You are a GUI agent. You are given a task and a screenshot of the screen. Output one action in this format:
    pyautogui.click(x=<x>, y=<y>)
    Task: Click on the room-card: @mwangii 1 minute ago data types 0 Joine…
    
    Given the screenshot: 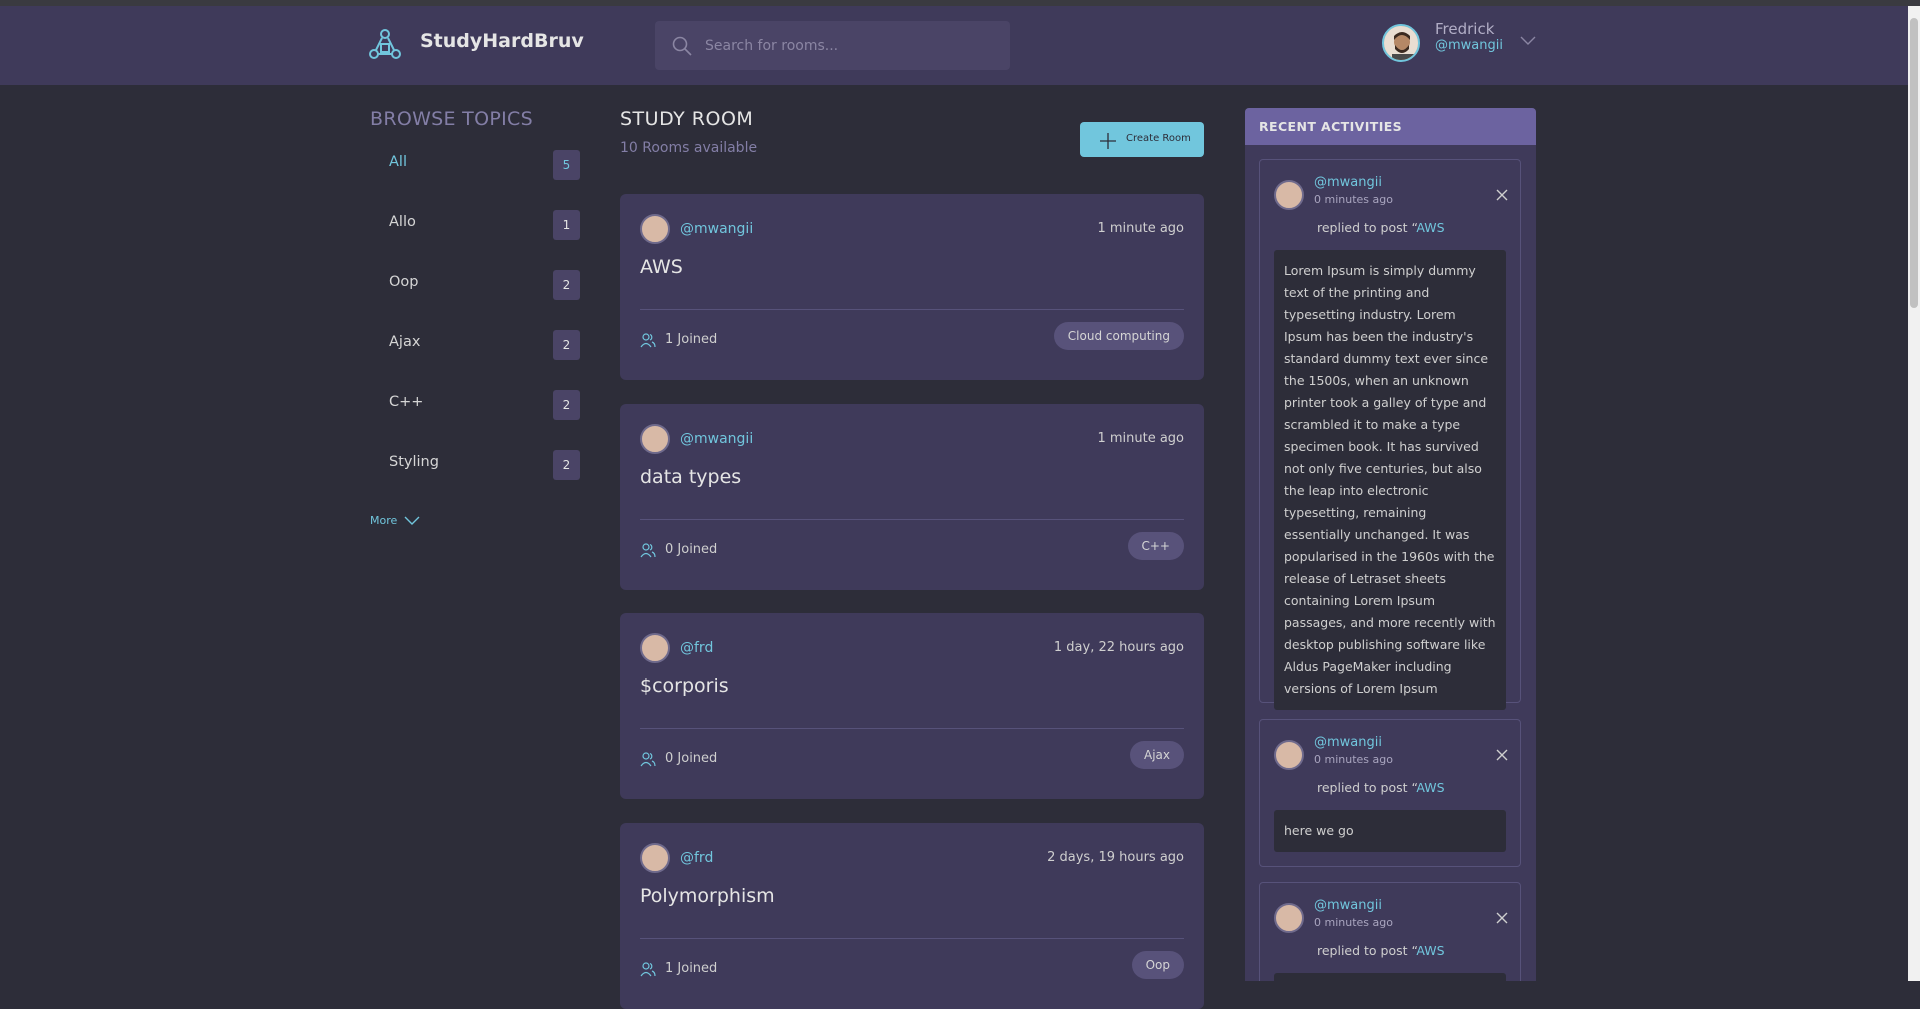 What is the action you would take?
    pyautogui.click(x=912, y=497)
    